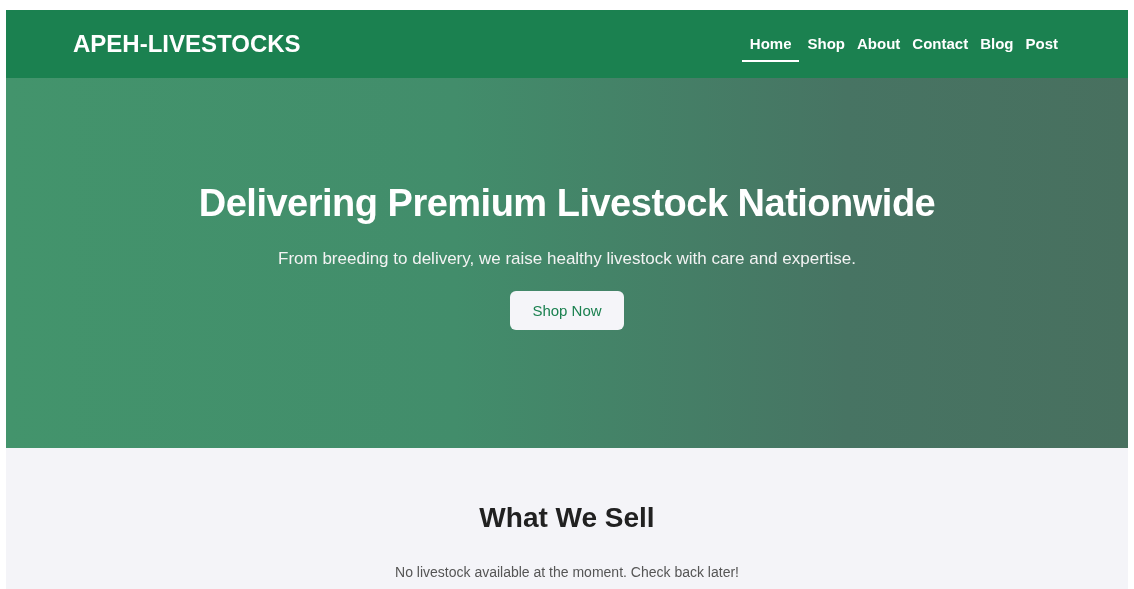  Describe the element at coordinates (567, 310) in the screenshot. I see `shop-now-button: Shop Now` at that location.